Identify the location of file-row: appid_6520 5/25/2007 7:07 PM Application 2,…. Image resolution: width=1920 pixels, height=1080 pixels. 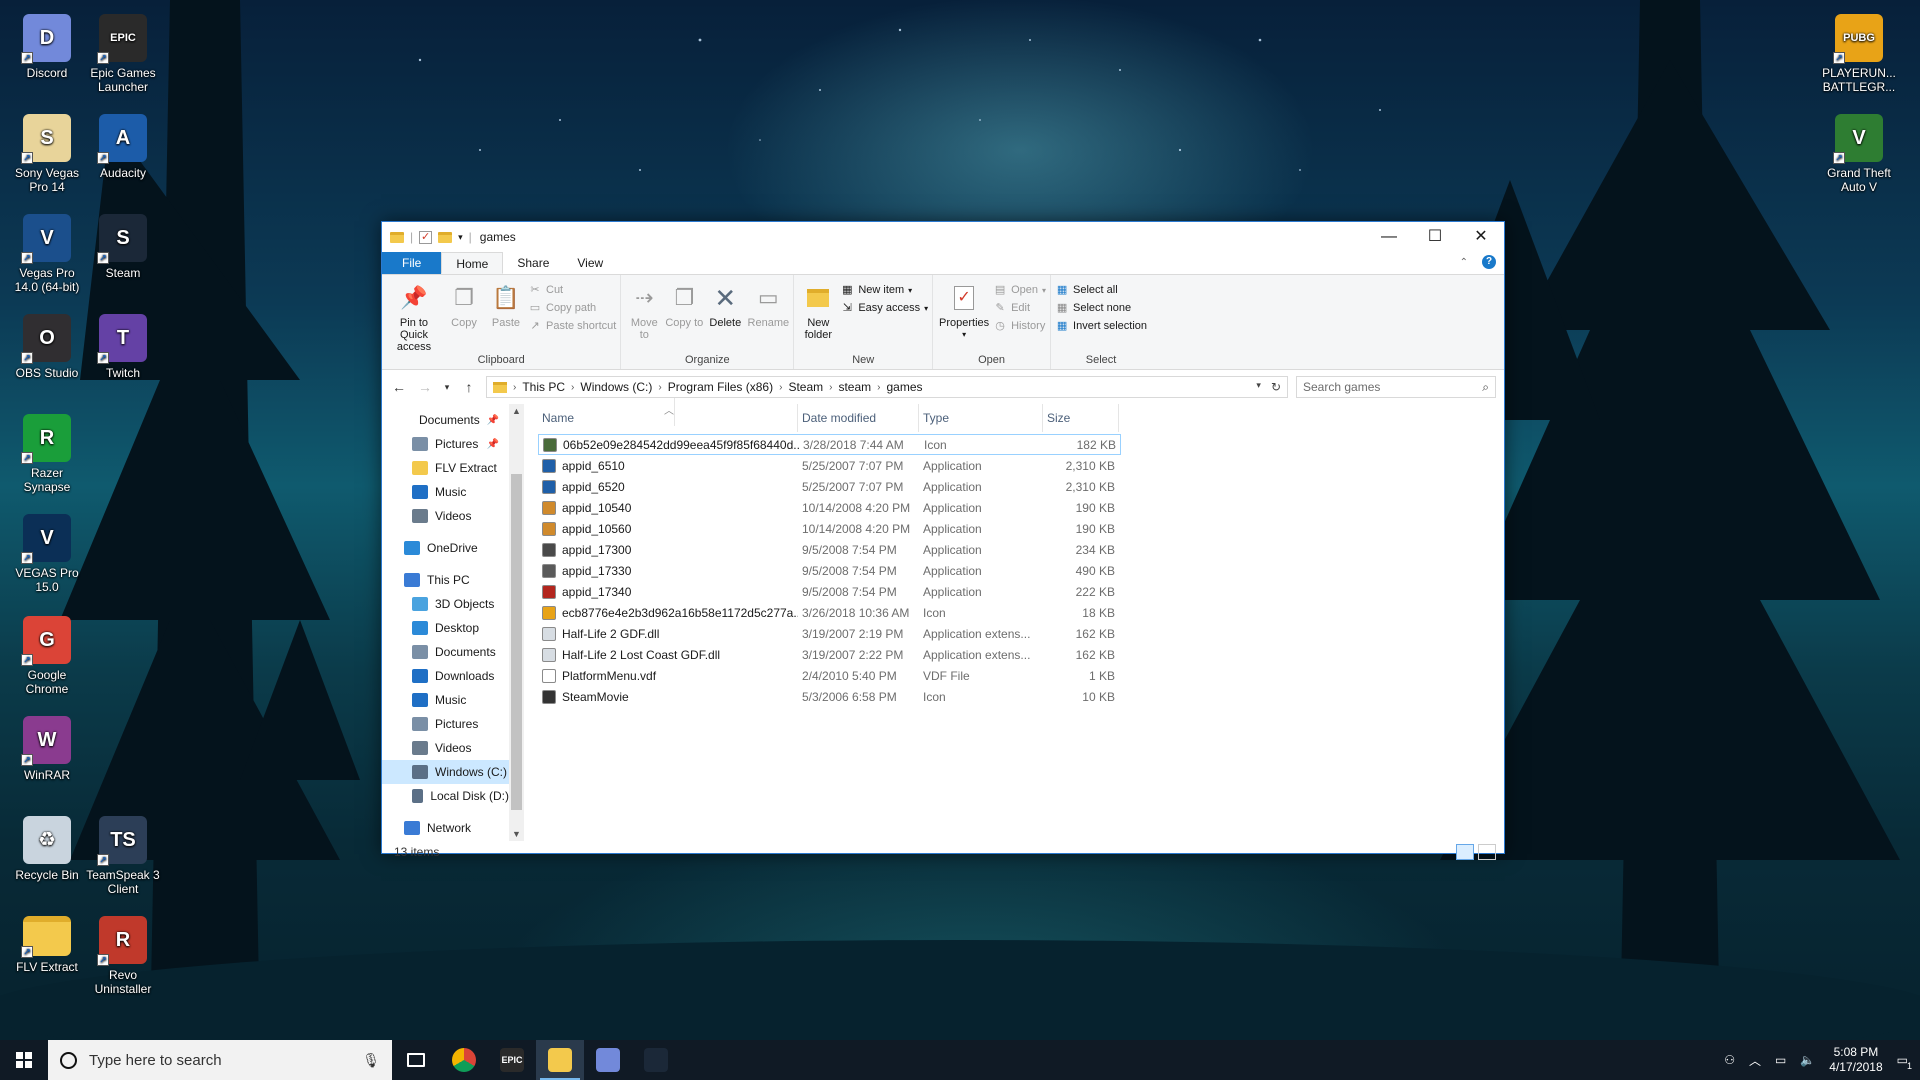
(829, 486).